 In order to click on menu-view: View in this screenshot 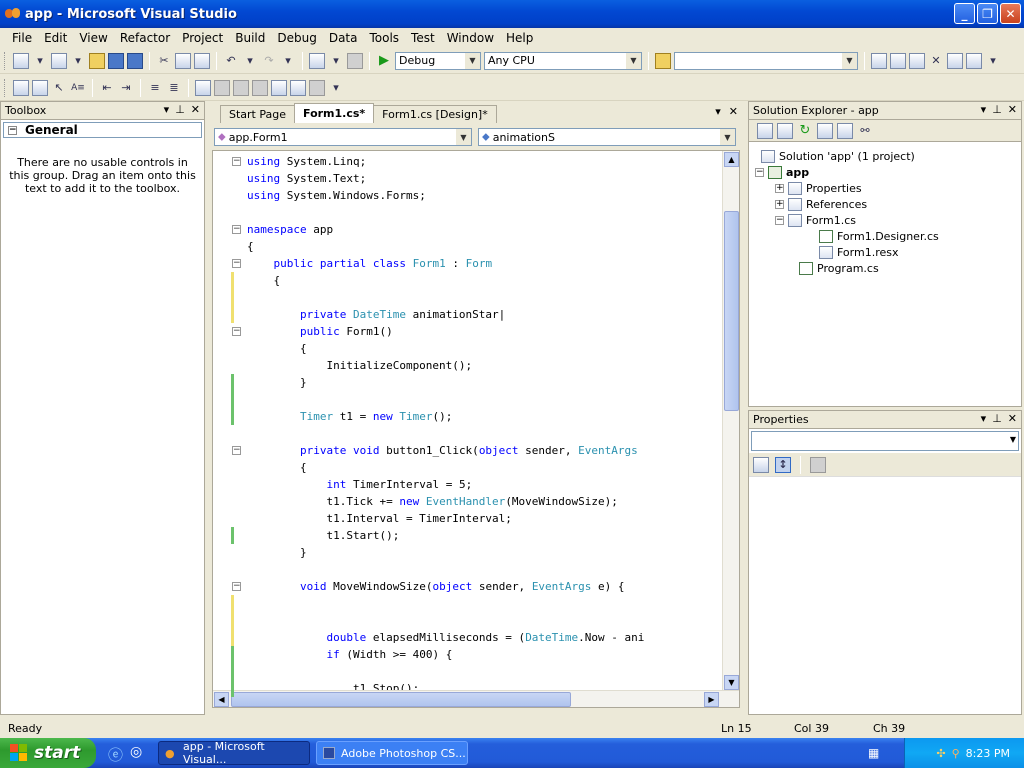, I will do `click(93, 38)`.